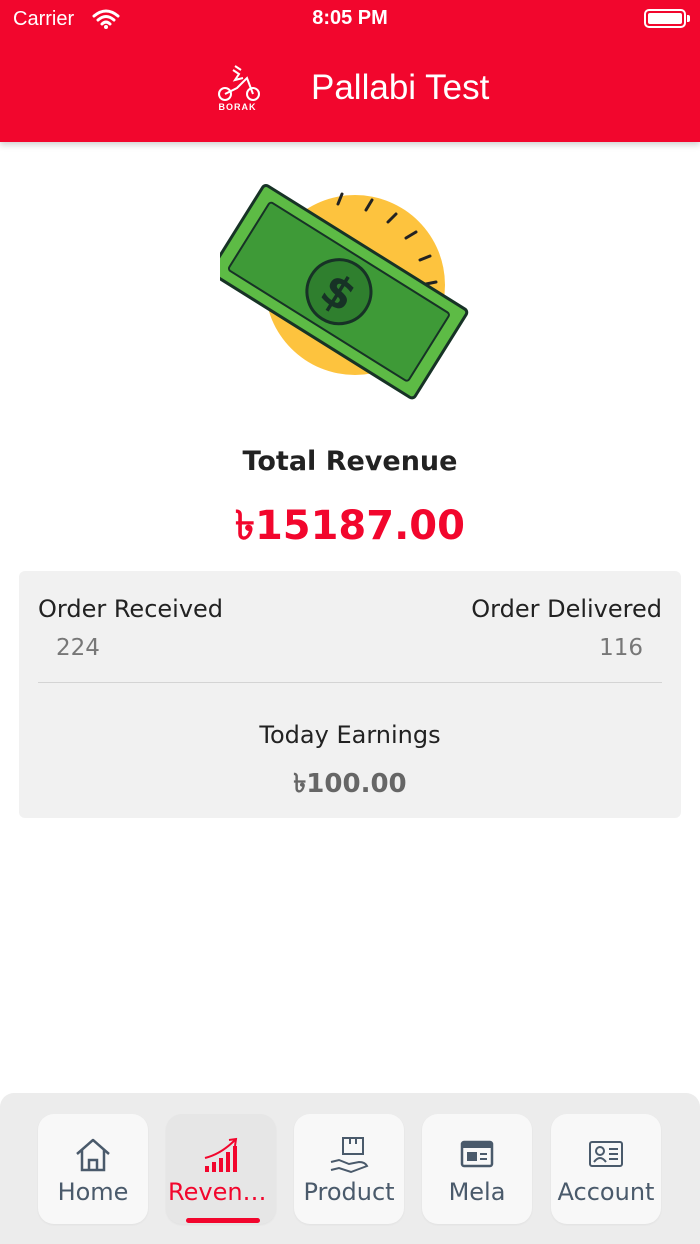 The height and width of the screenshot is (1244, 700). I want to click on tab-account-label: Account, so click(606, 1192).